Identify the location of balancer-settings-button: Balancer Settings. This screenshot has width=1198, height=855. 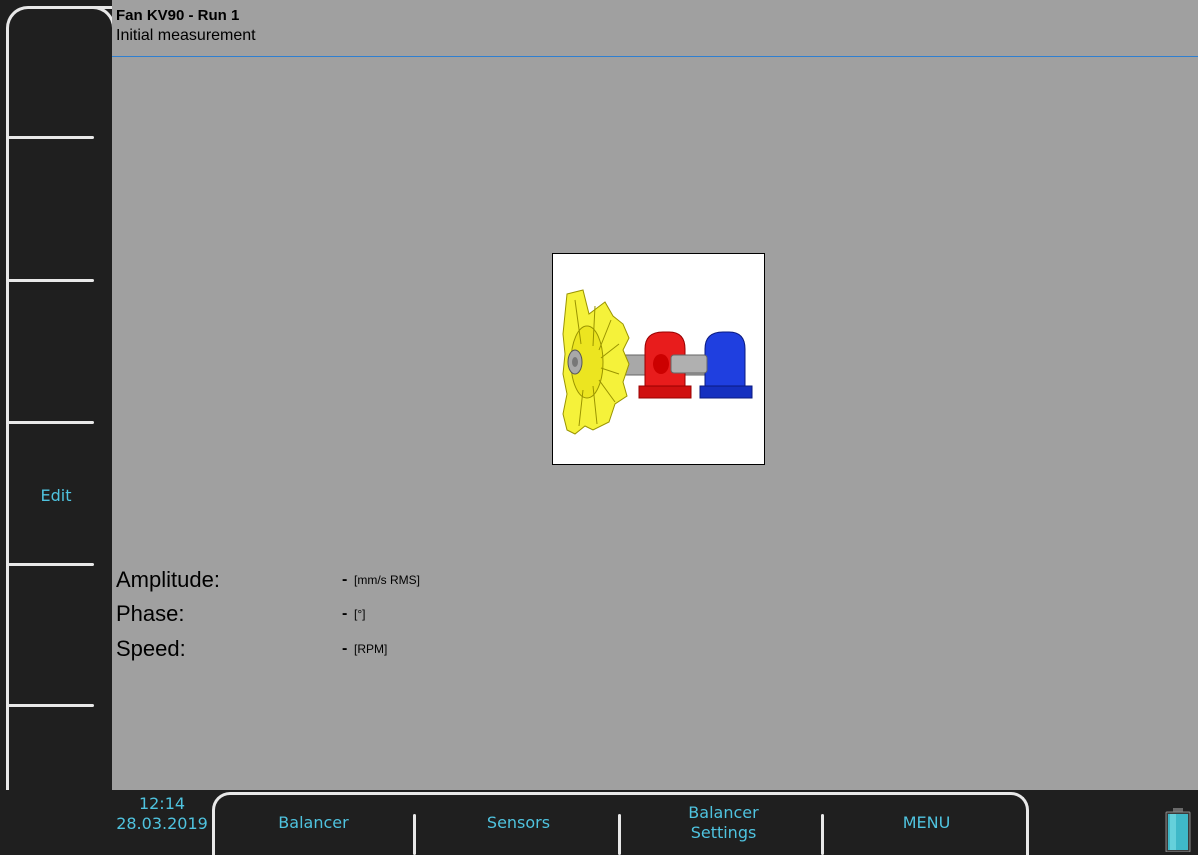
(723, 822).